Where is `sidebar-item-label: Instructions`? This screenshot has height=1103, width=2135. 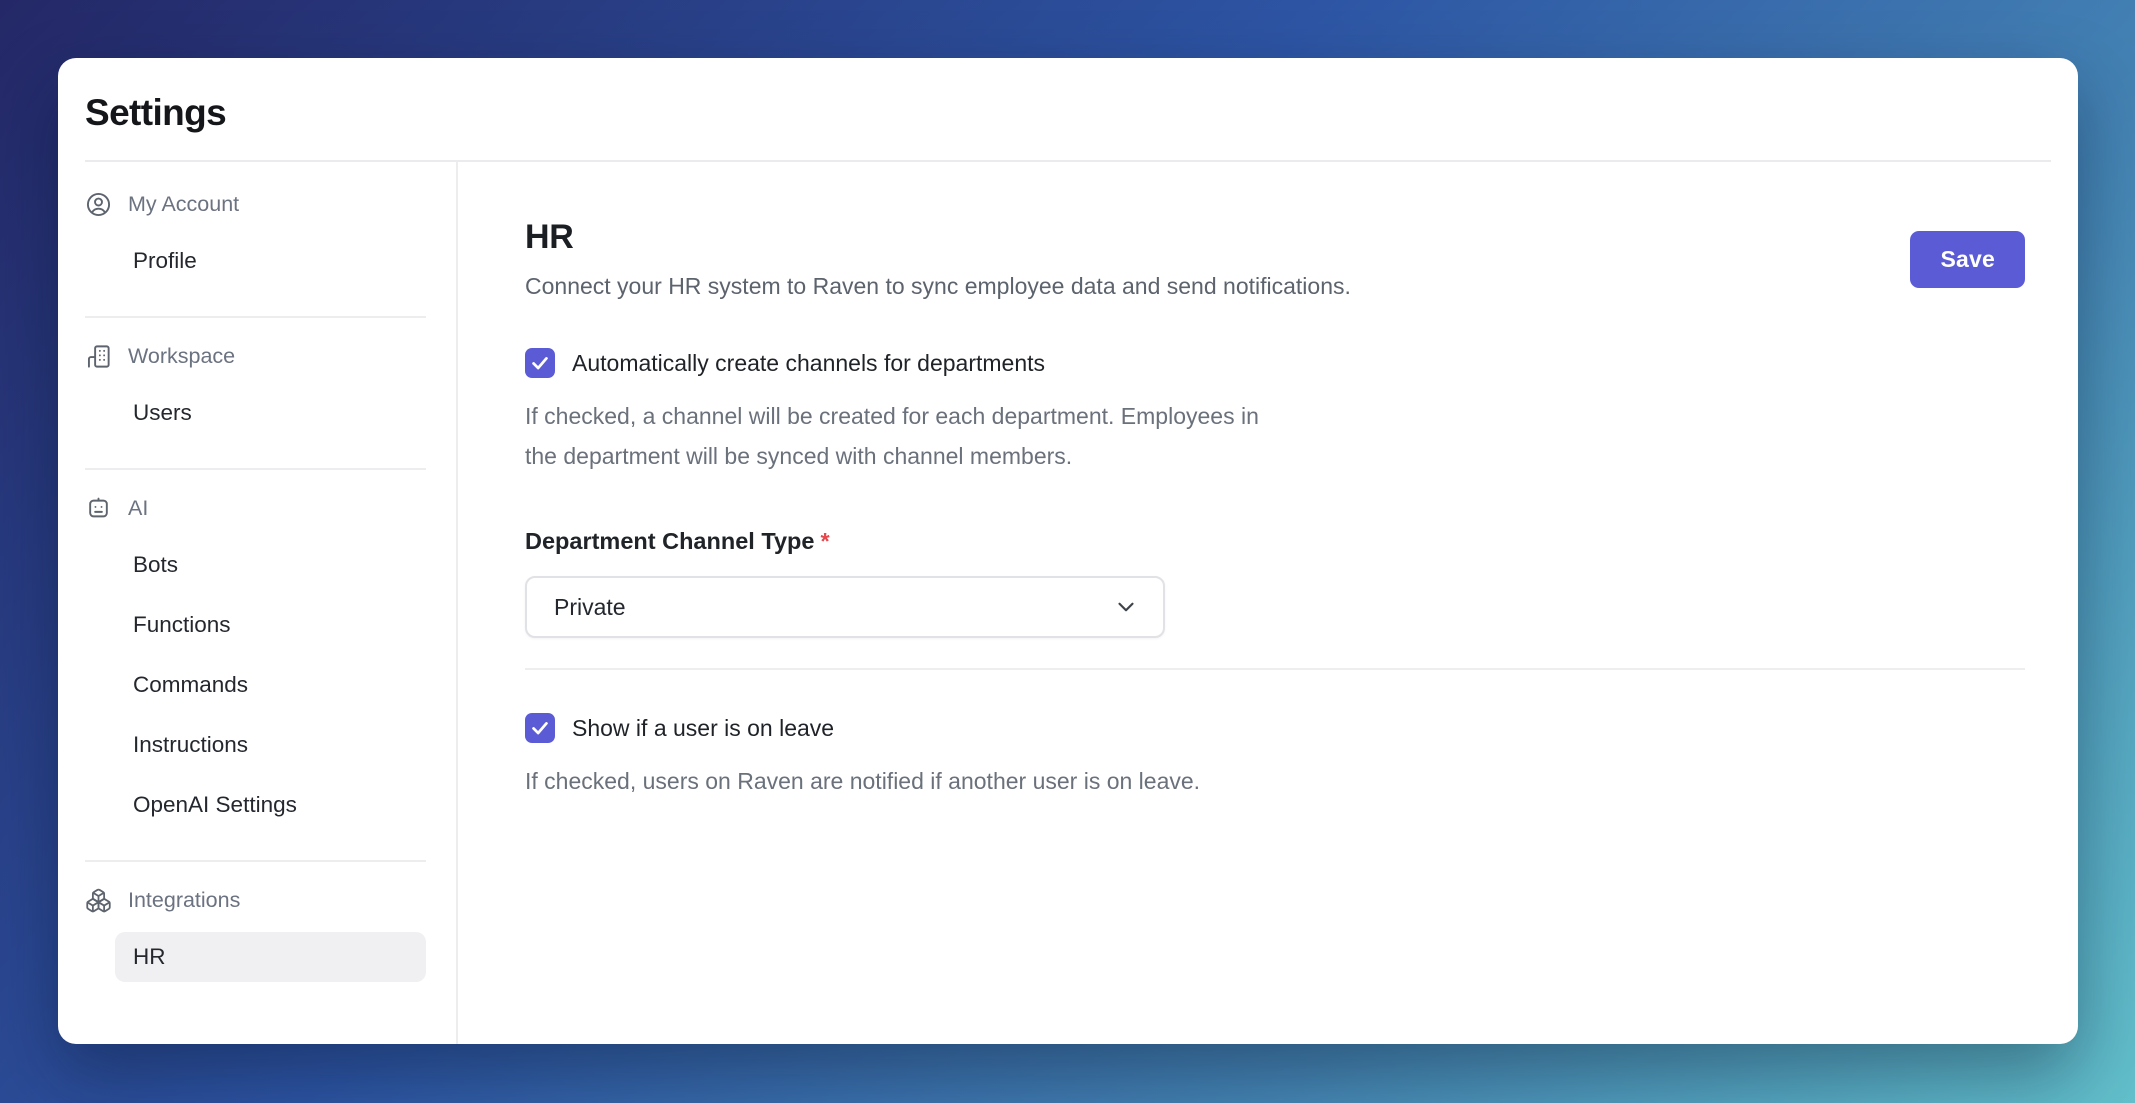 sidebar-item-label: Instructions is located at coordinates (191, 744).